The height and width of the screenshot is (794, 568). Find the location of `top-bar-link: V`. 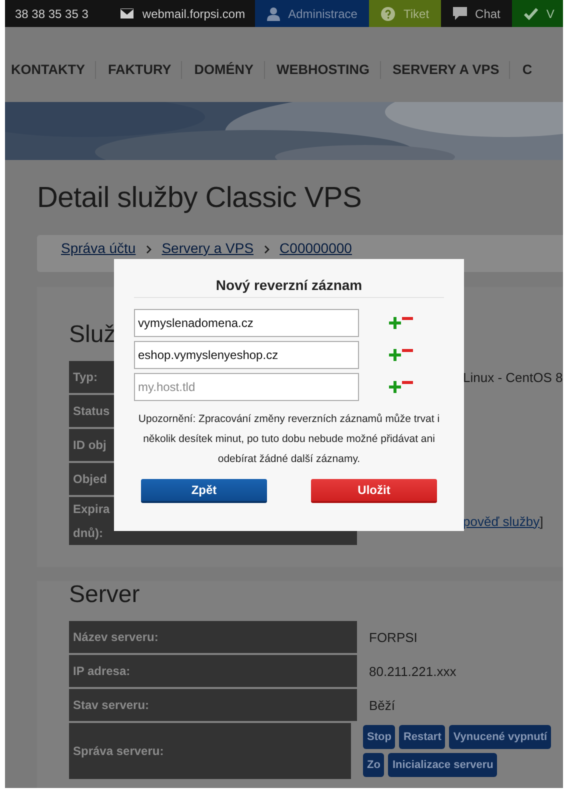

top-bar-link: V is located at coordinates (537, 13).